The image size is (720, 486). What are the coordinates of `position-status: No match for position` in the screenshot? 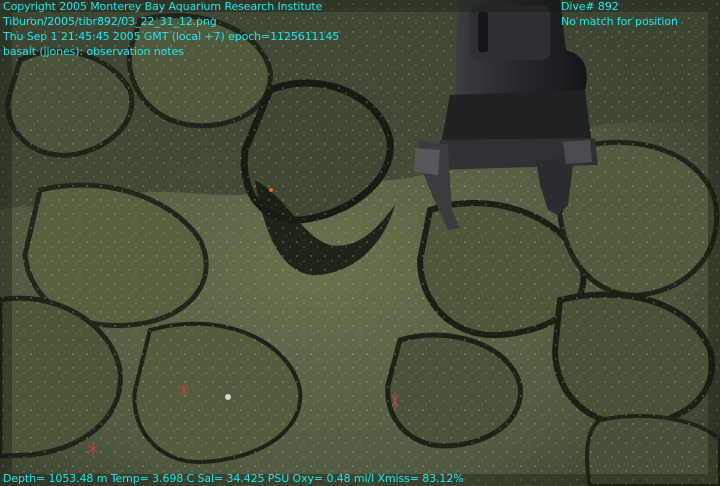 It's located at (619, 21).